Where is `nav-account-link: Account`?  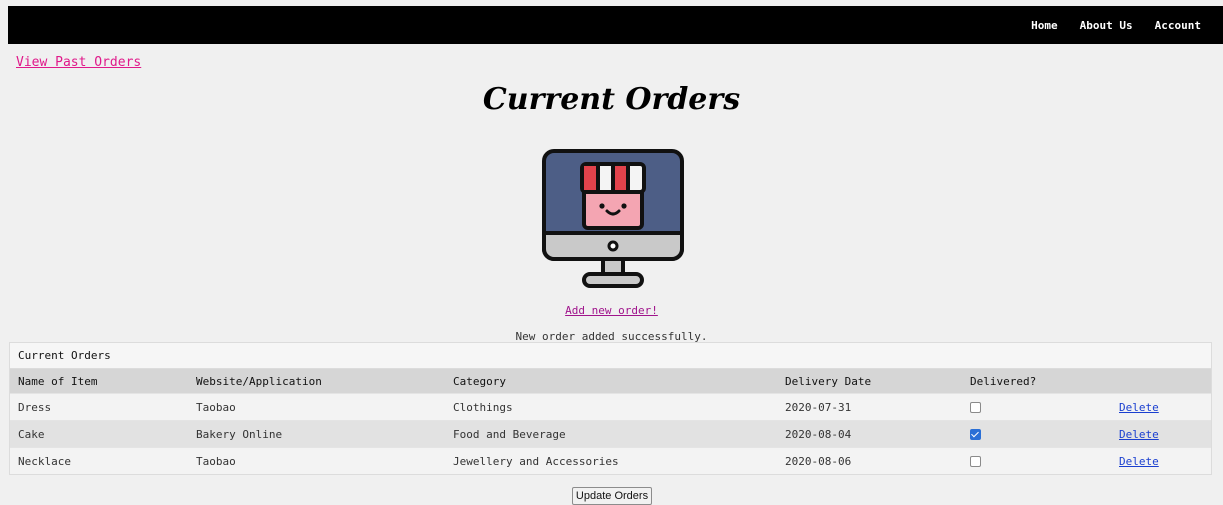 nav-account-link: Account is located at coordinates (1178, 25).